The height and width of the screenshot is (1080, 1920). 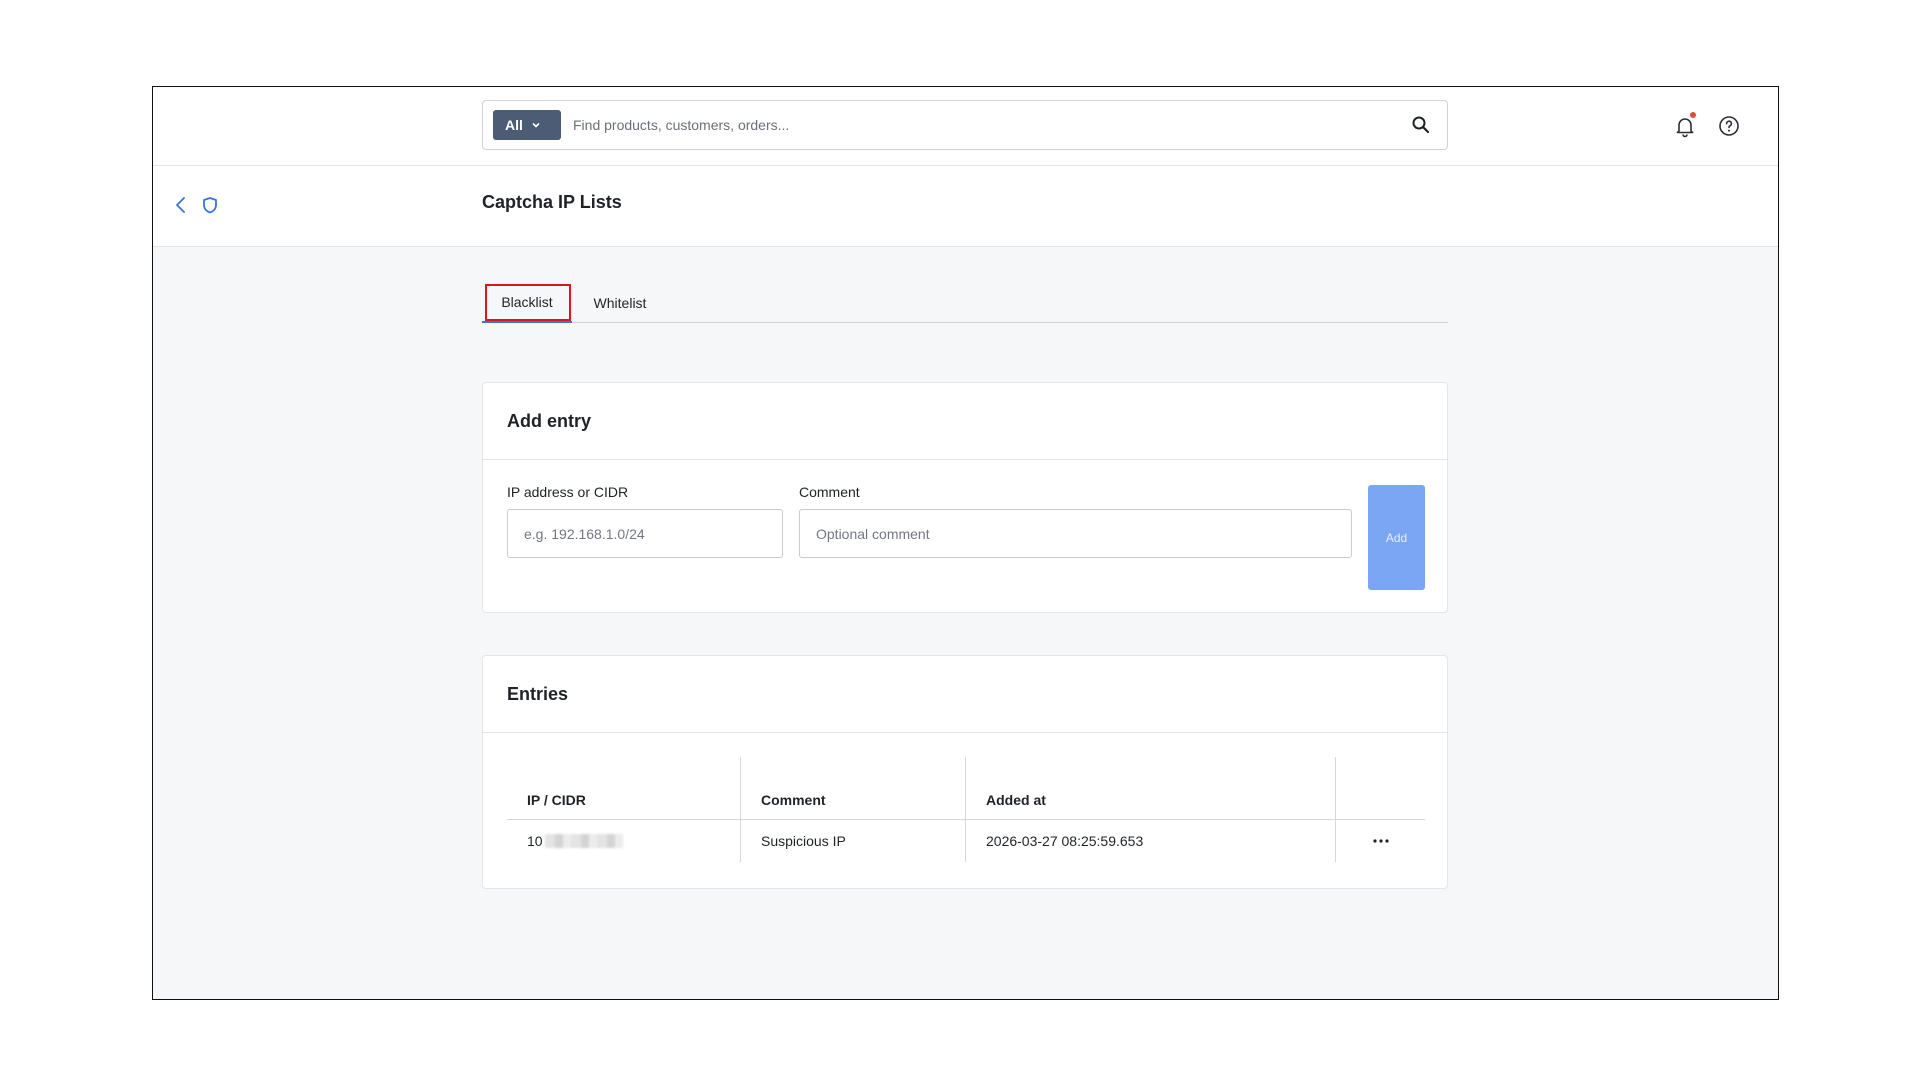 What do you see at coordinates (536, 125) in the screenshot?
I see `chevron-down-icon` at bounding box center [536, 125].